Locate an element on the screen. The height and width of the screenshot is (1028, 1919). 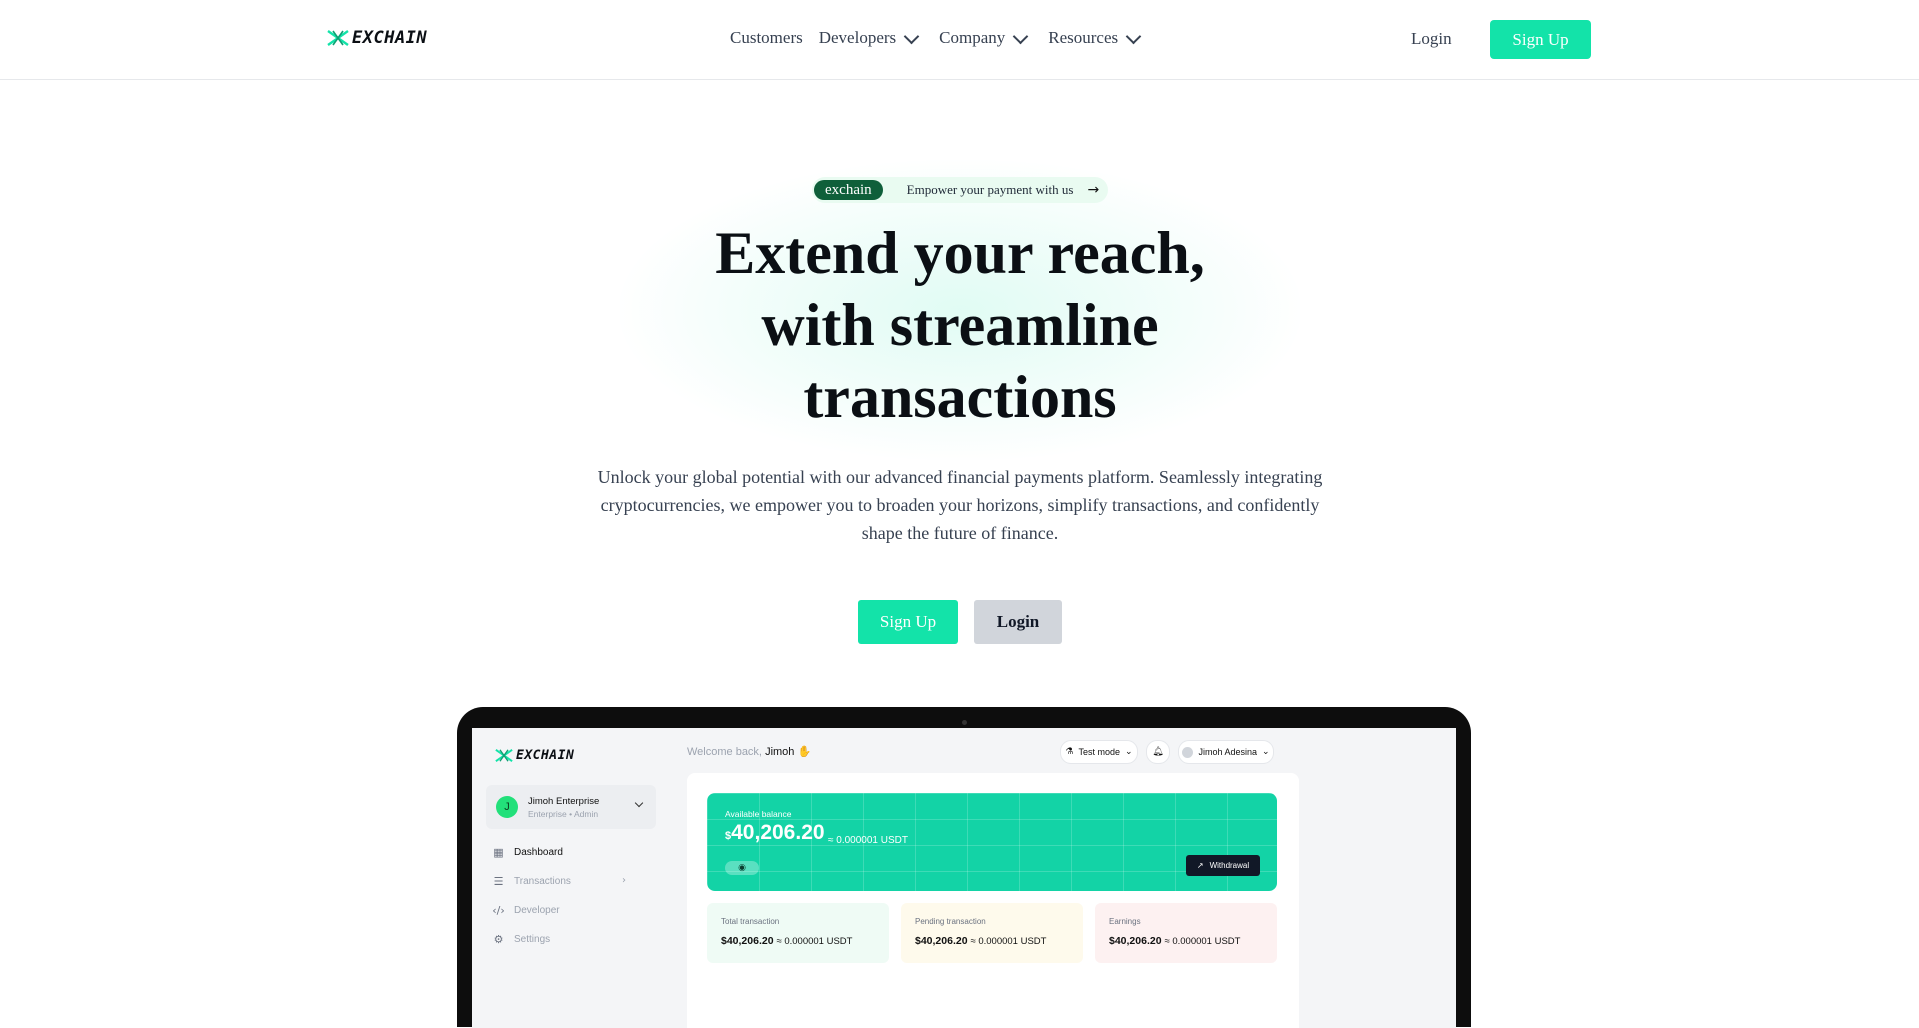
balance-label: Available balance is located at coordinates (758, 814).